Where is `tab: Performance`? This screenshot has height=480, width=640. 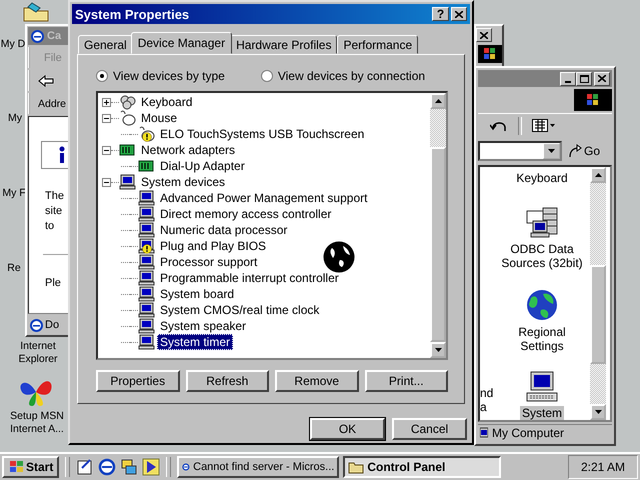 tab: Performance is located at coordinates (377, 44).